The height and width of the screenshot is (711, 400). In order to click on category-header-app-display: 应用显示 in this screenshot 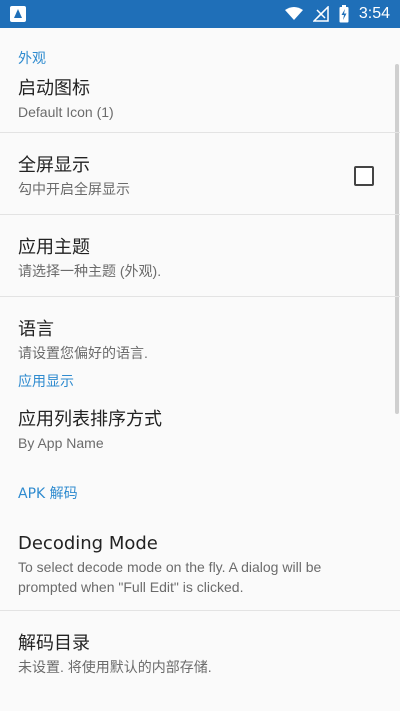, I will do `click(46, 382)`.